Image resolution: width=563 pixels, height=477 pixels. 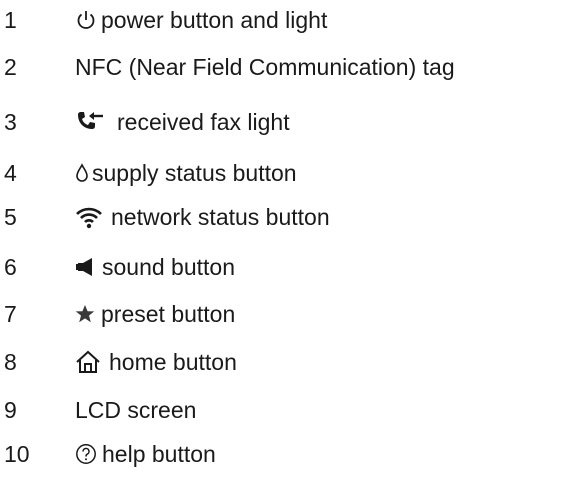 I want to click on home-icon, so click(x=88, y=362).